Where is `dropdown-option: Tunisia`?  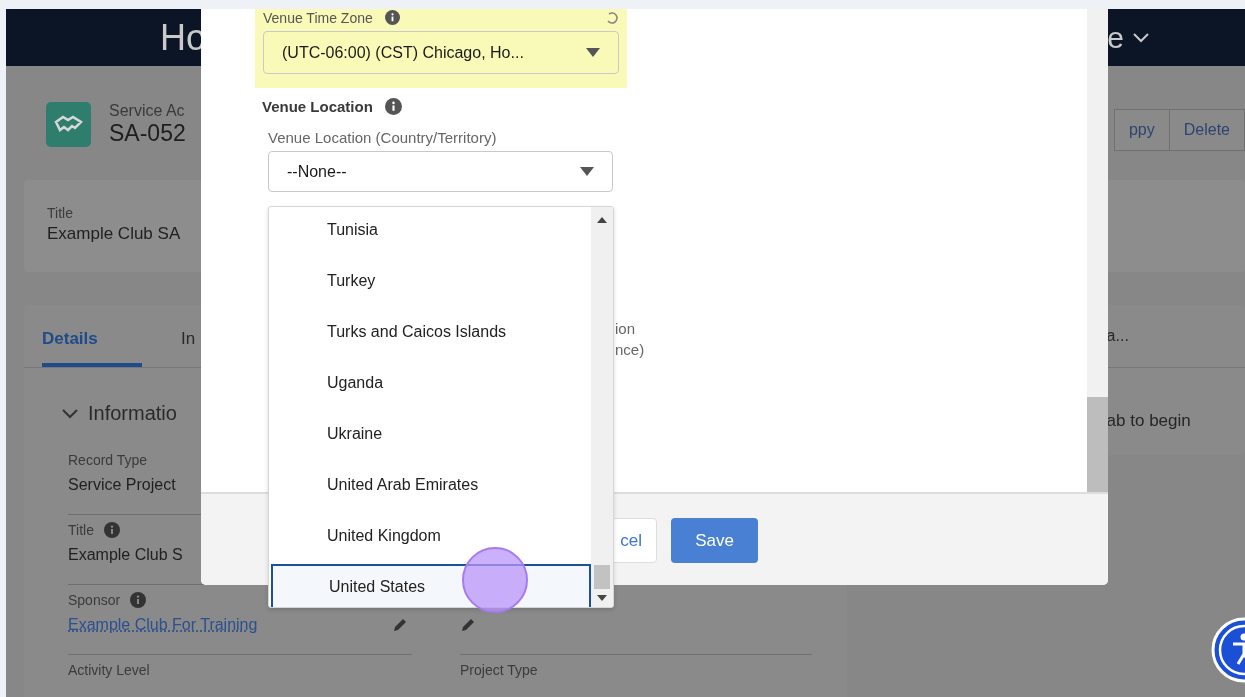 dropdown-option: Tunisia is located at coordinates (431, 231).